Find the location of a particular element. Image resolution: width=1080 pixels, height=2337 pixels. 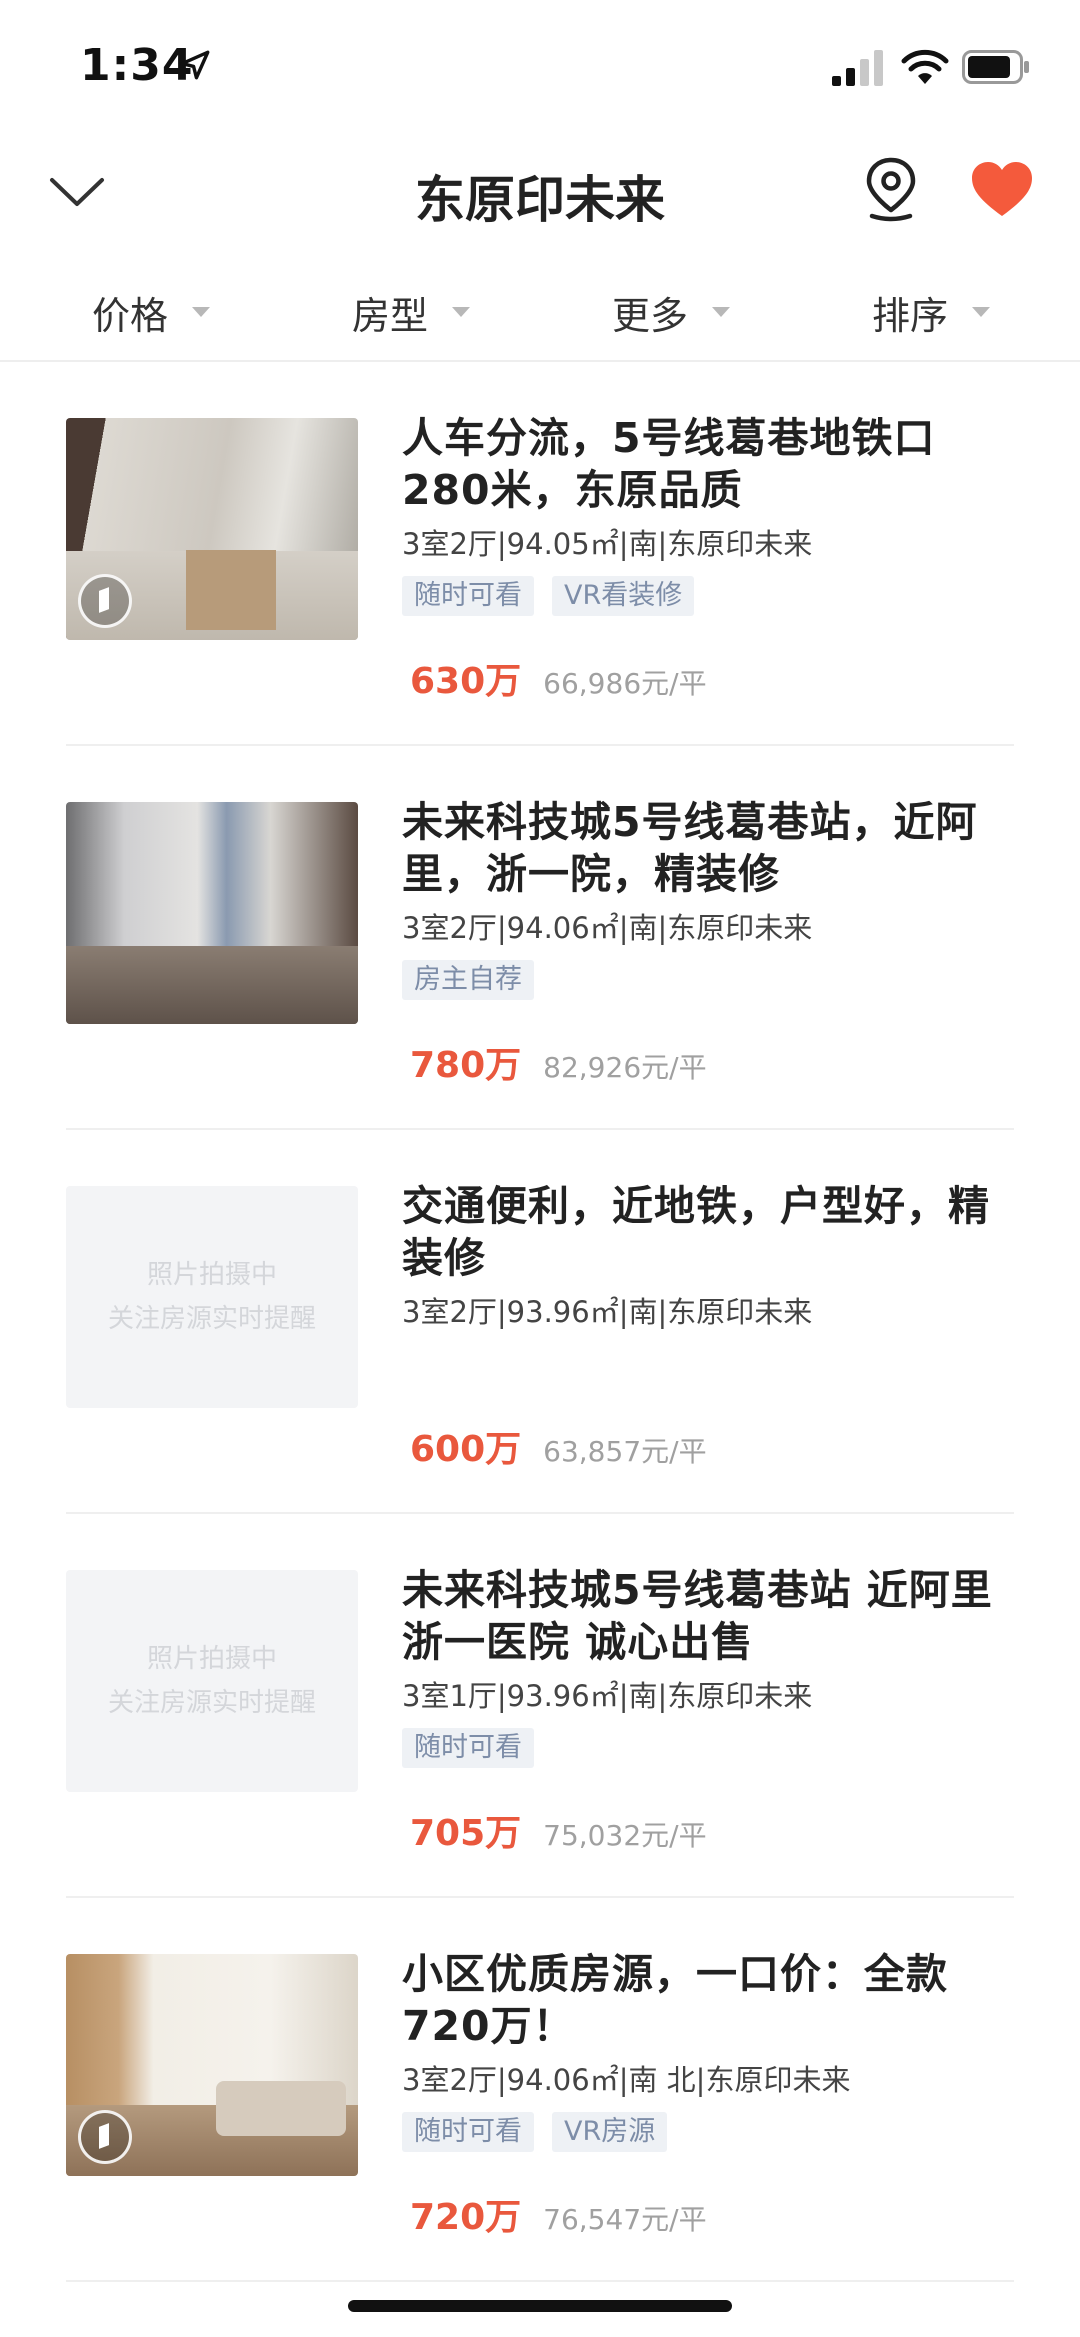

listing-title: 未来科技城5号线葛巷站，近阿里，浙一院，精装修 is located at coordinates (690, 848).